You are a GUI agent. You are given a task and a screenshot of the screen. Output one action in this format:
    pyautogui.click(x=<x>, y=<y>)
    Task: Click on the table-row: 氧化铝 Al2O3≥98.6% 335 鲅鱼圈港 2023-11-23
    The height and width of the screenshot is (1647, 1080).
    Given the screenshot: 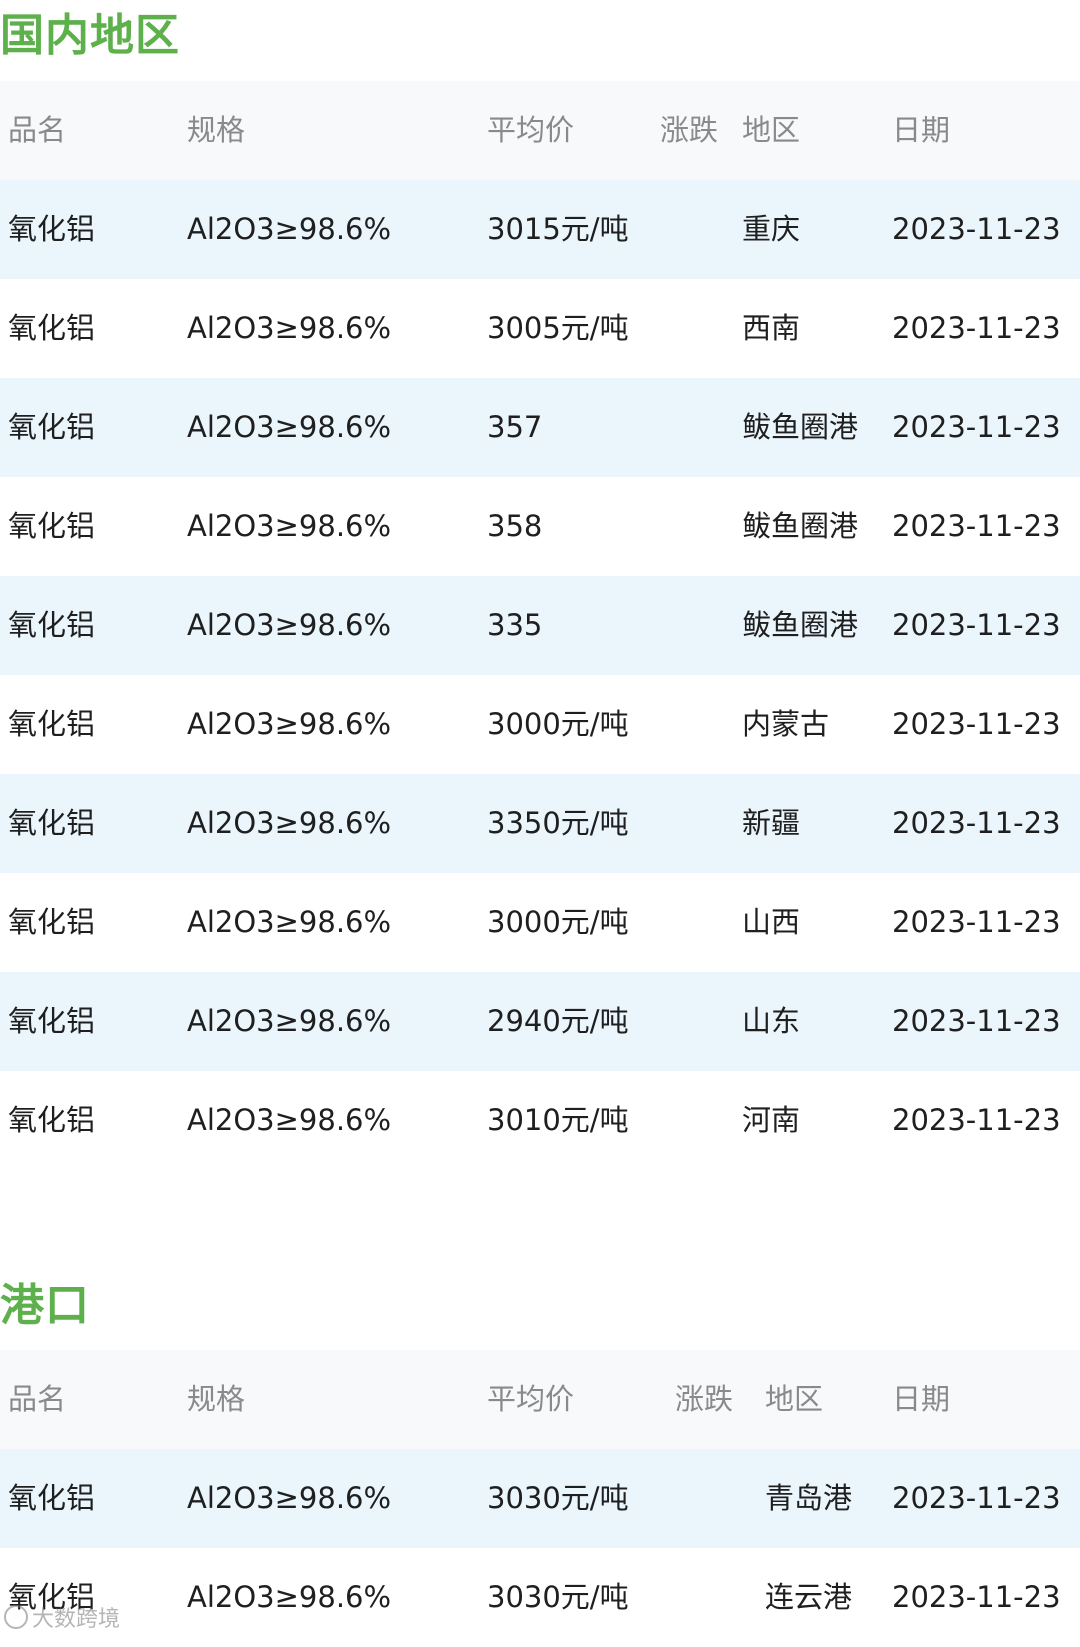 What is the action you would take?
    pyautogui.click(x=540, y=625)
    